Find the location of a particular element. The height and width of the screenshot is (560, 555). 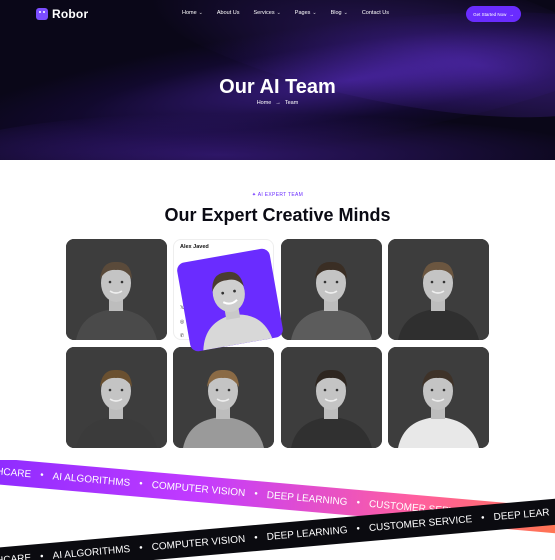

nav-item-label: Services is located at coordinates (264, 13).